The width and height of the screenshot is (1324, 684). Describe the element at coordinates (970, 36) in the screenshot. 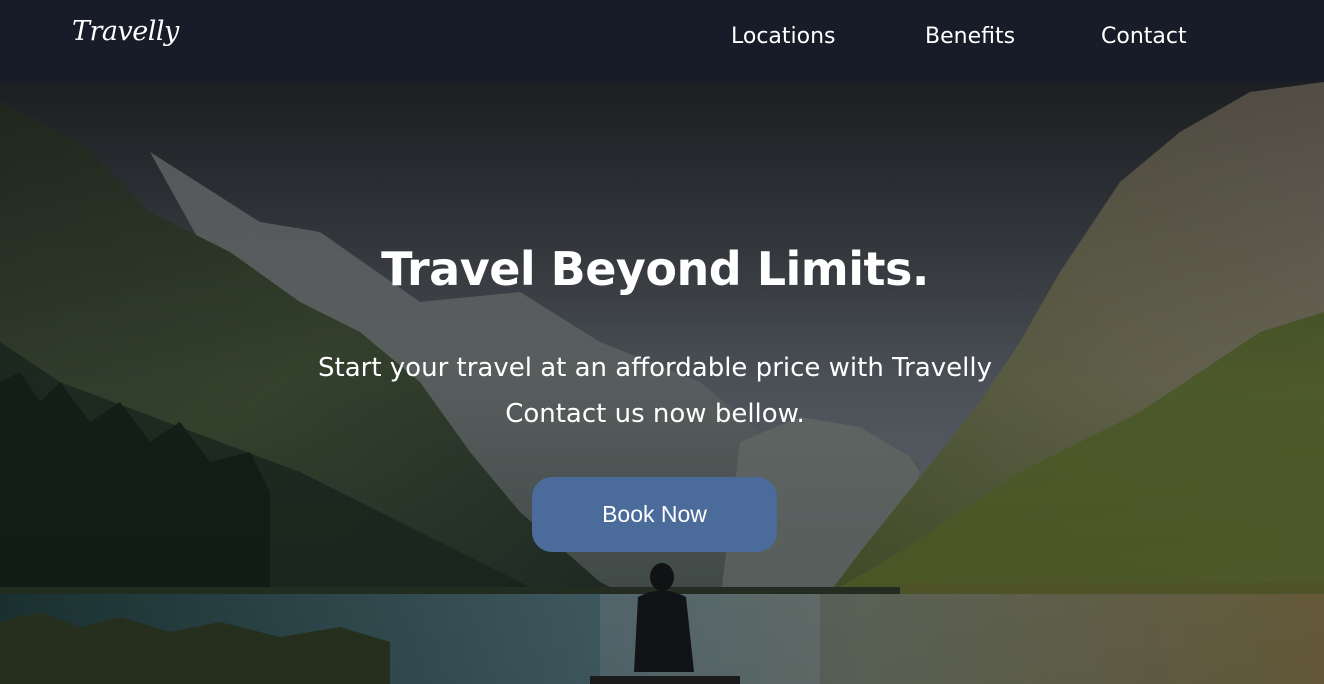

I see `nav-link-benefits: Benefits` at that location.